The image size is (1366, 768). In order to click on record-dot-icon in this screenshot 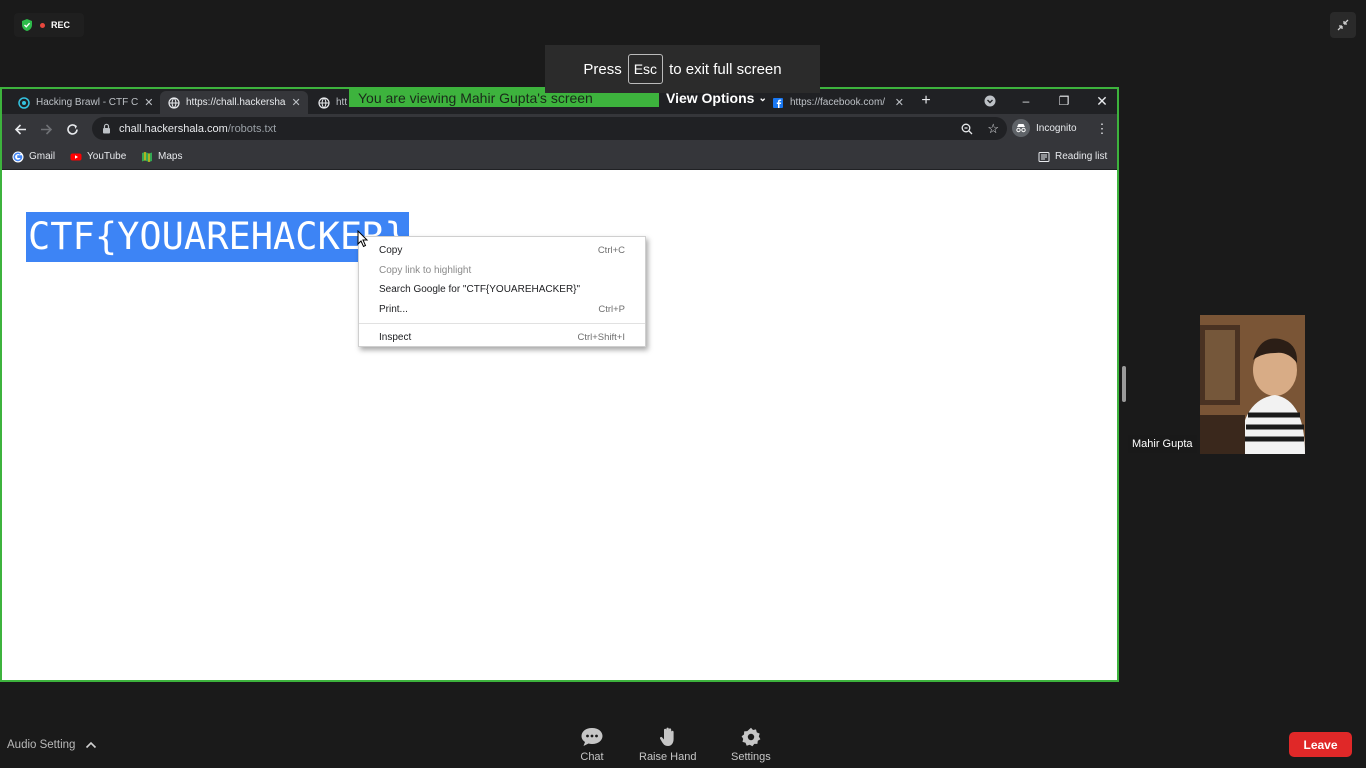, I will do `click(42, 25)`.